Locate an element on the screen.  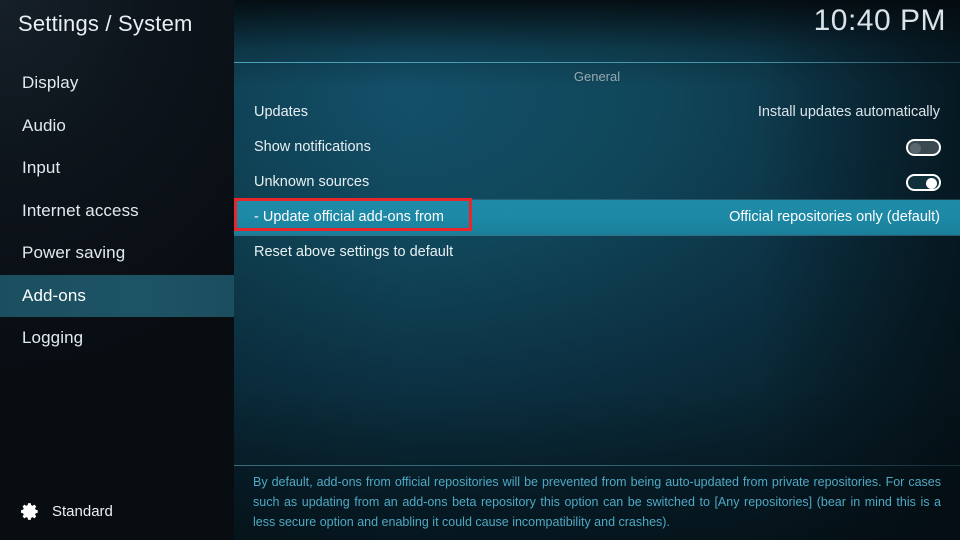
sidebar-item-label: Input is located at coordinates (41, 167).